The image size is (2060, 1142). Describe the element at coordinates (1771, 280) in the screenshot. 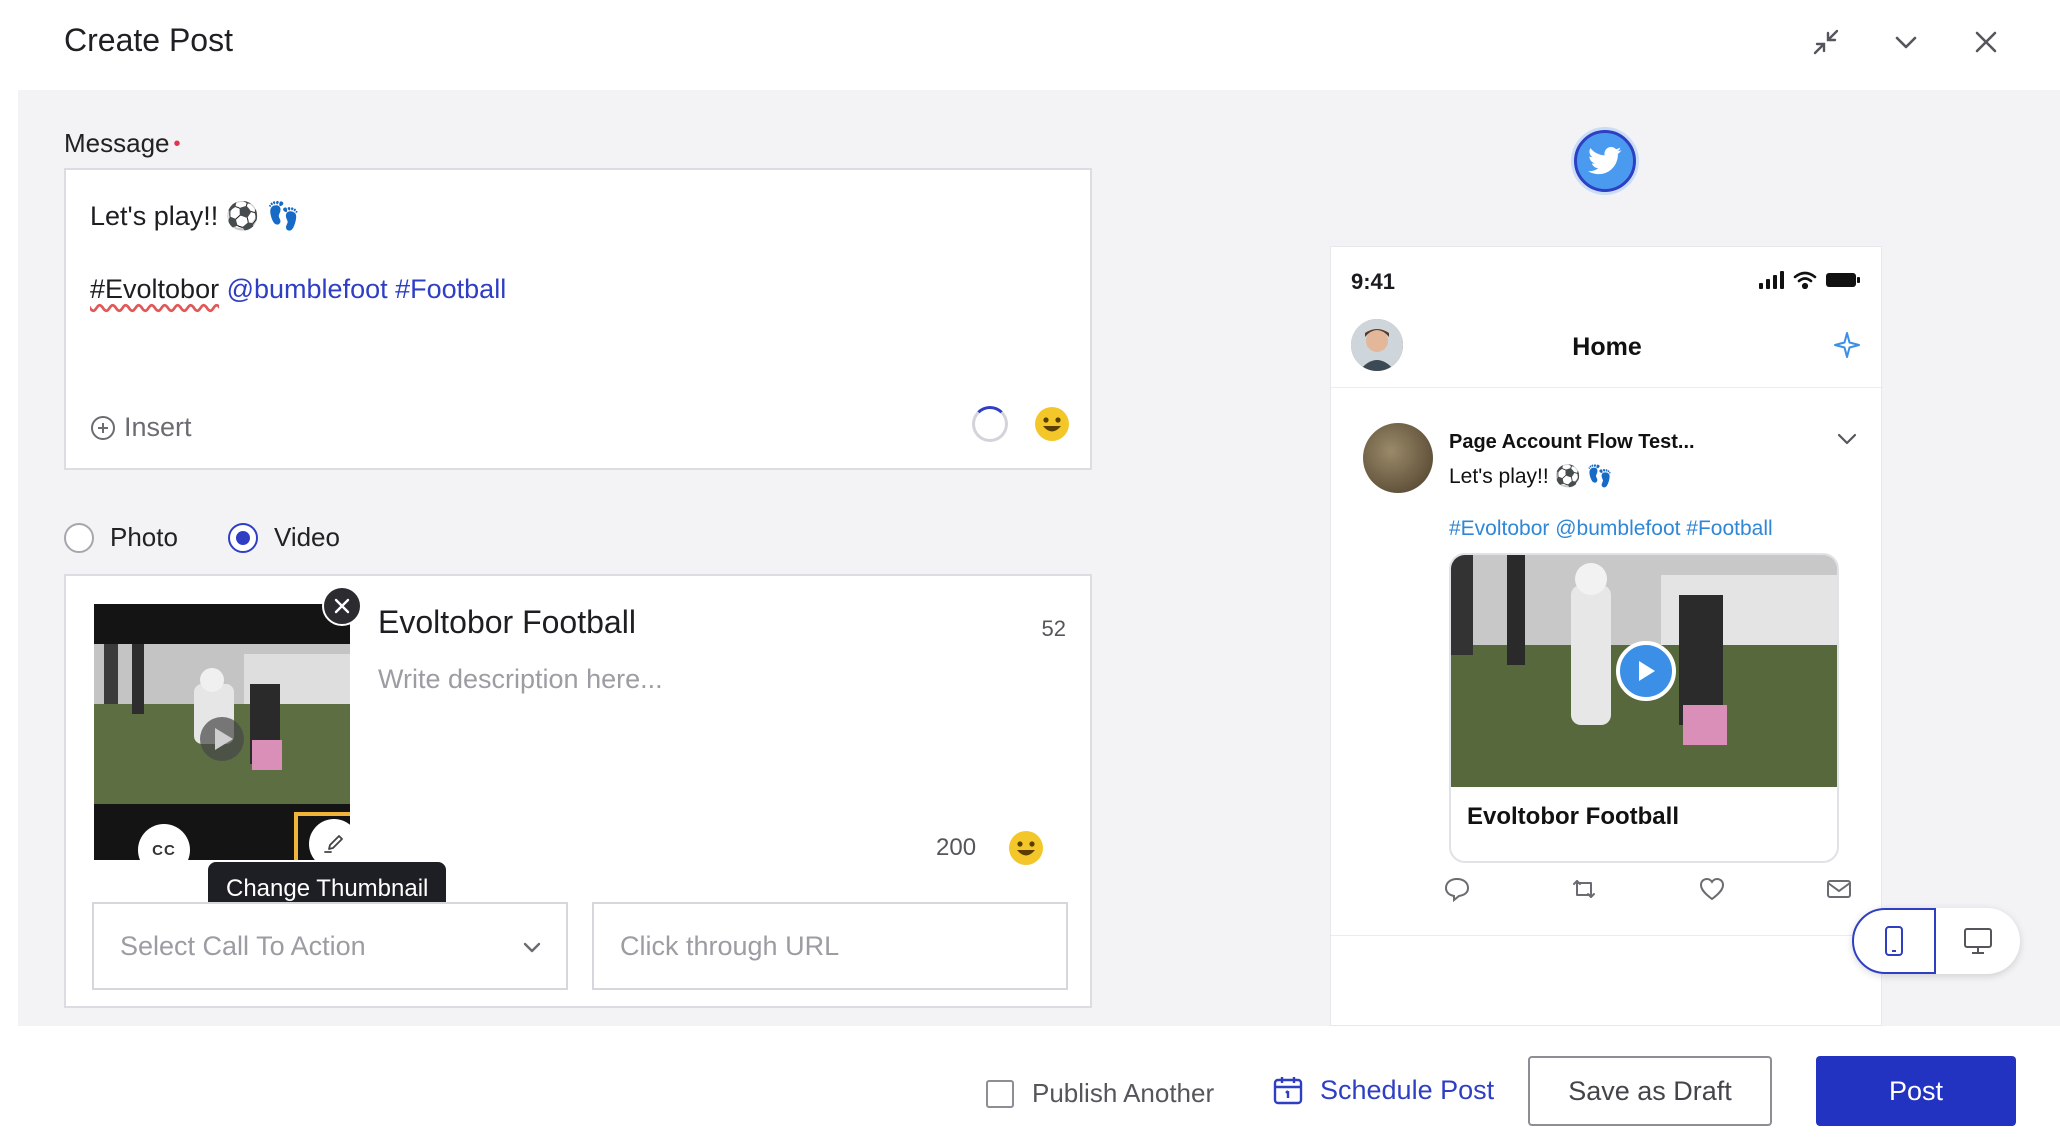

I see `signal-icon` at that location.